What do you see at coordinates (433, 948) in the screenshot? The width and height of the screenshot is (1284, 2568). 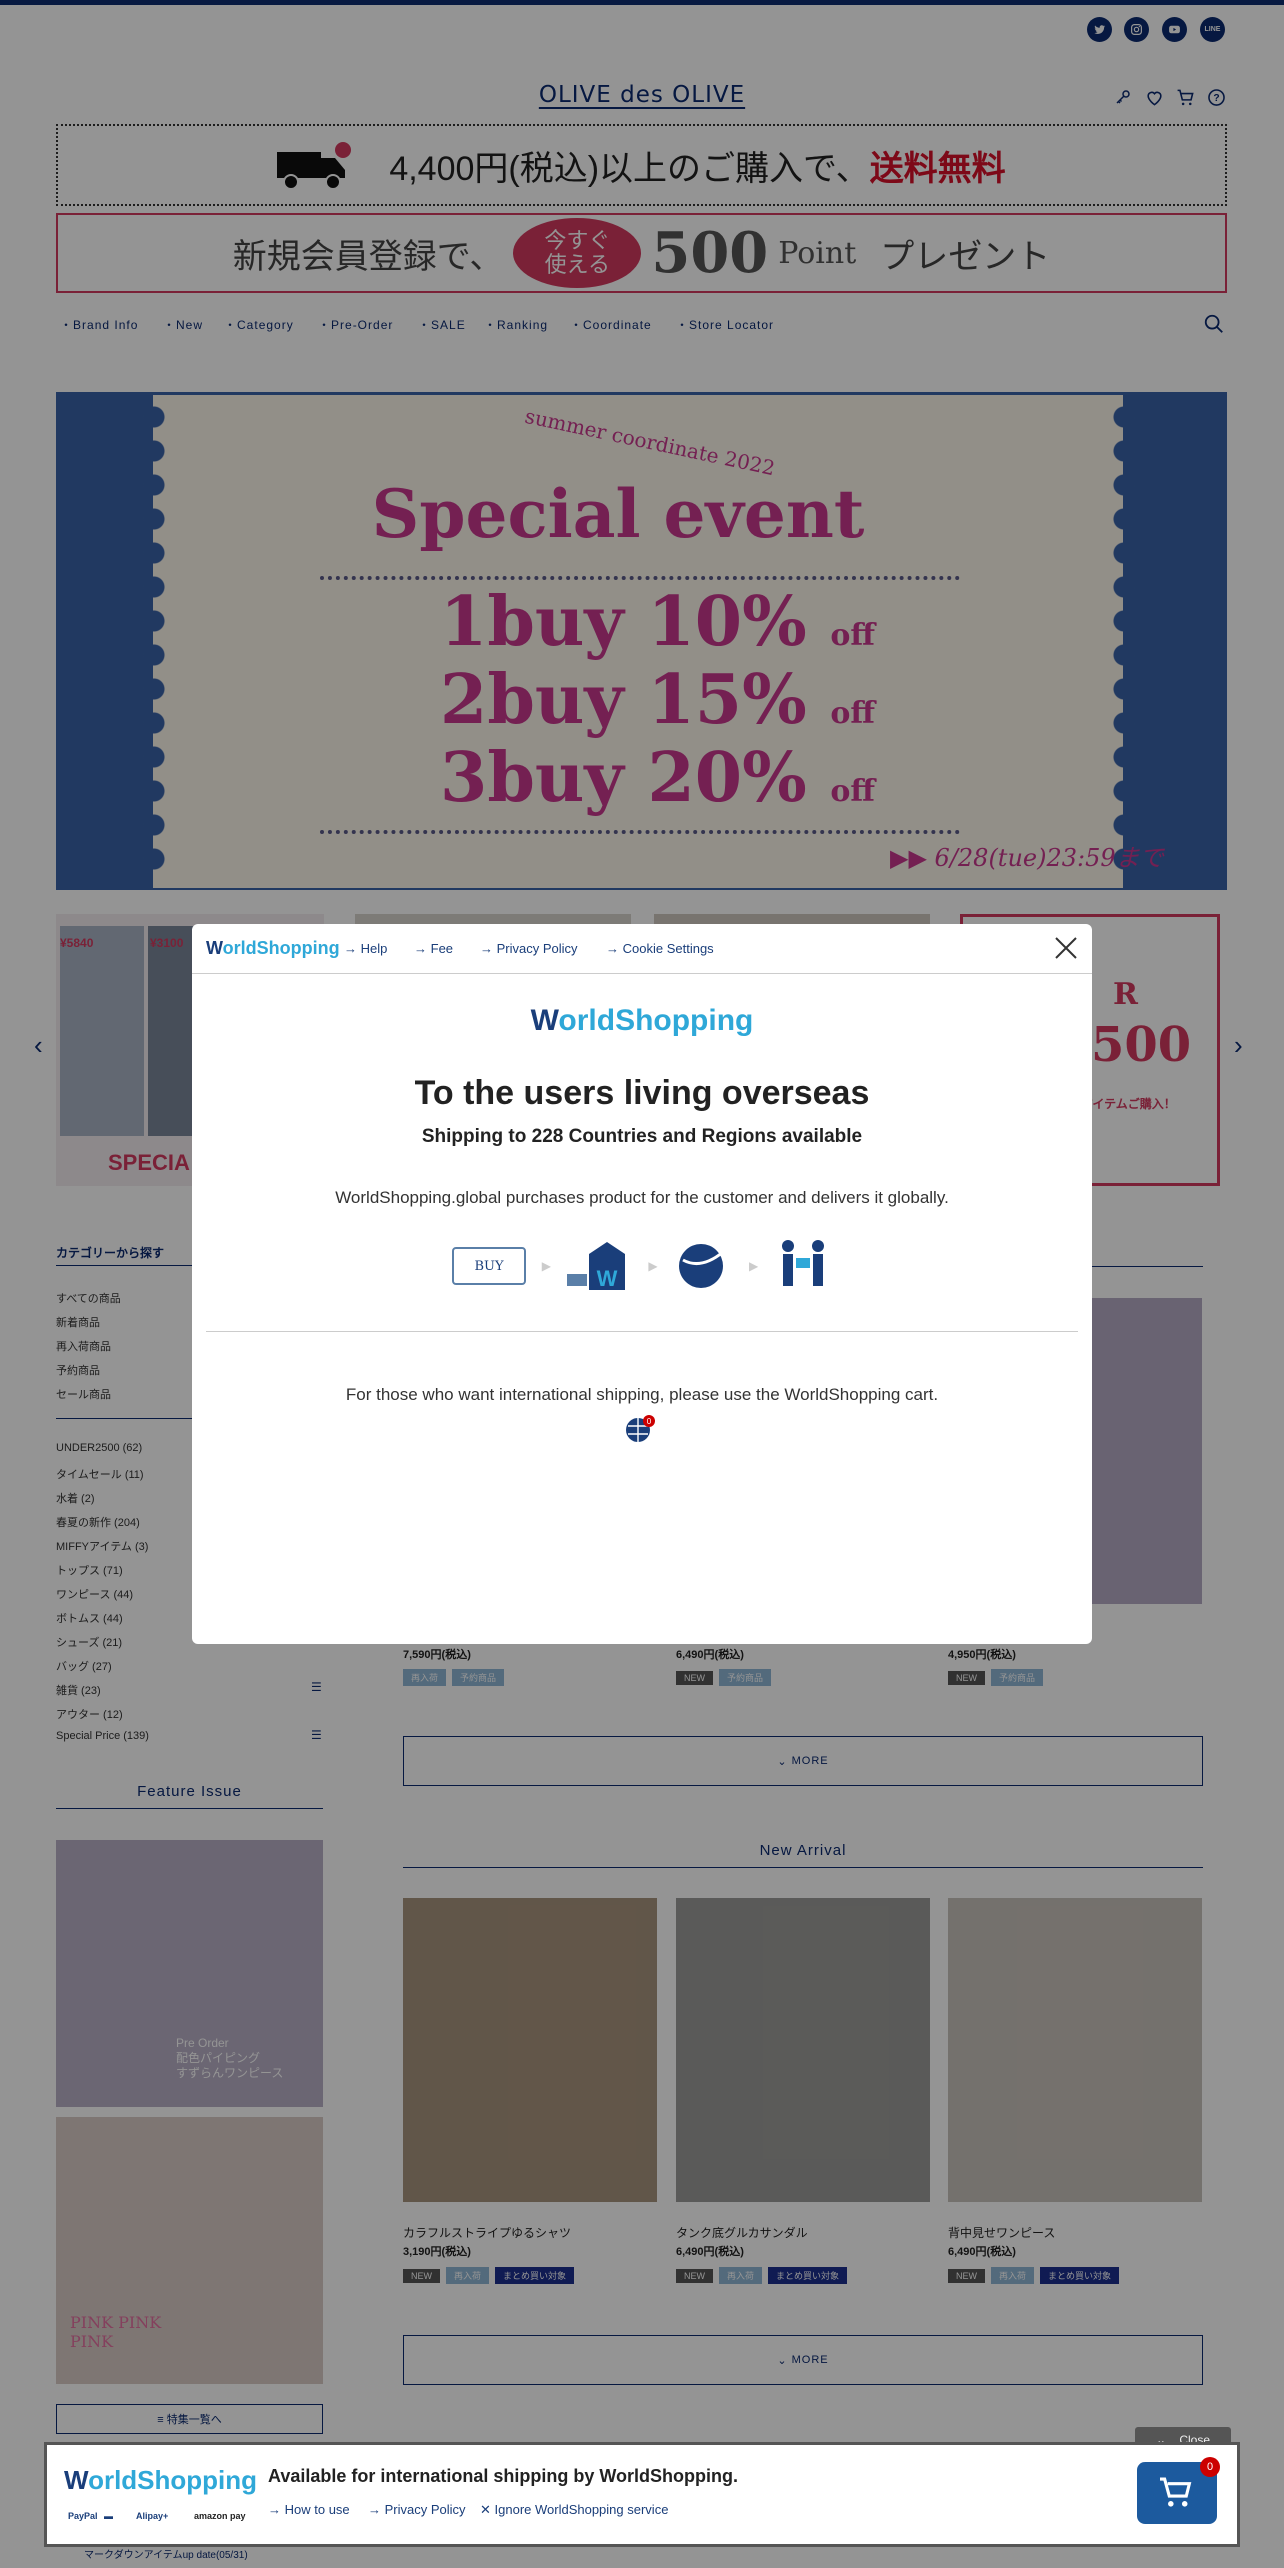 I see `modal-link-fee: → Fee` at bounding box center [433, 948].